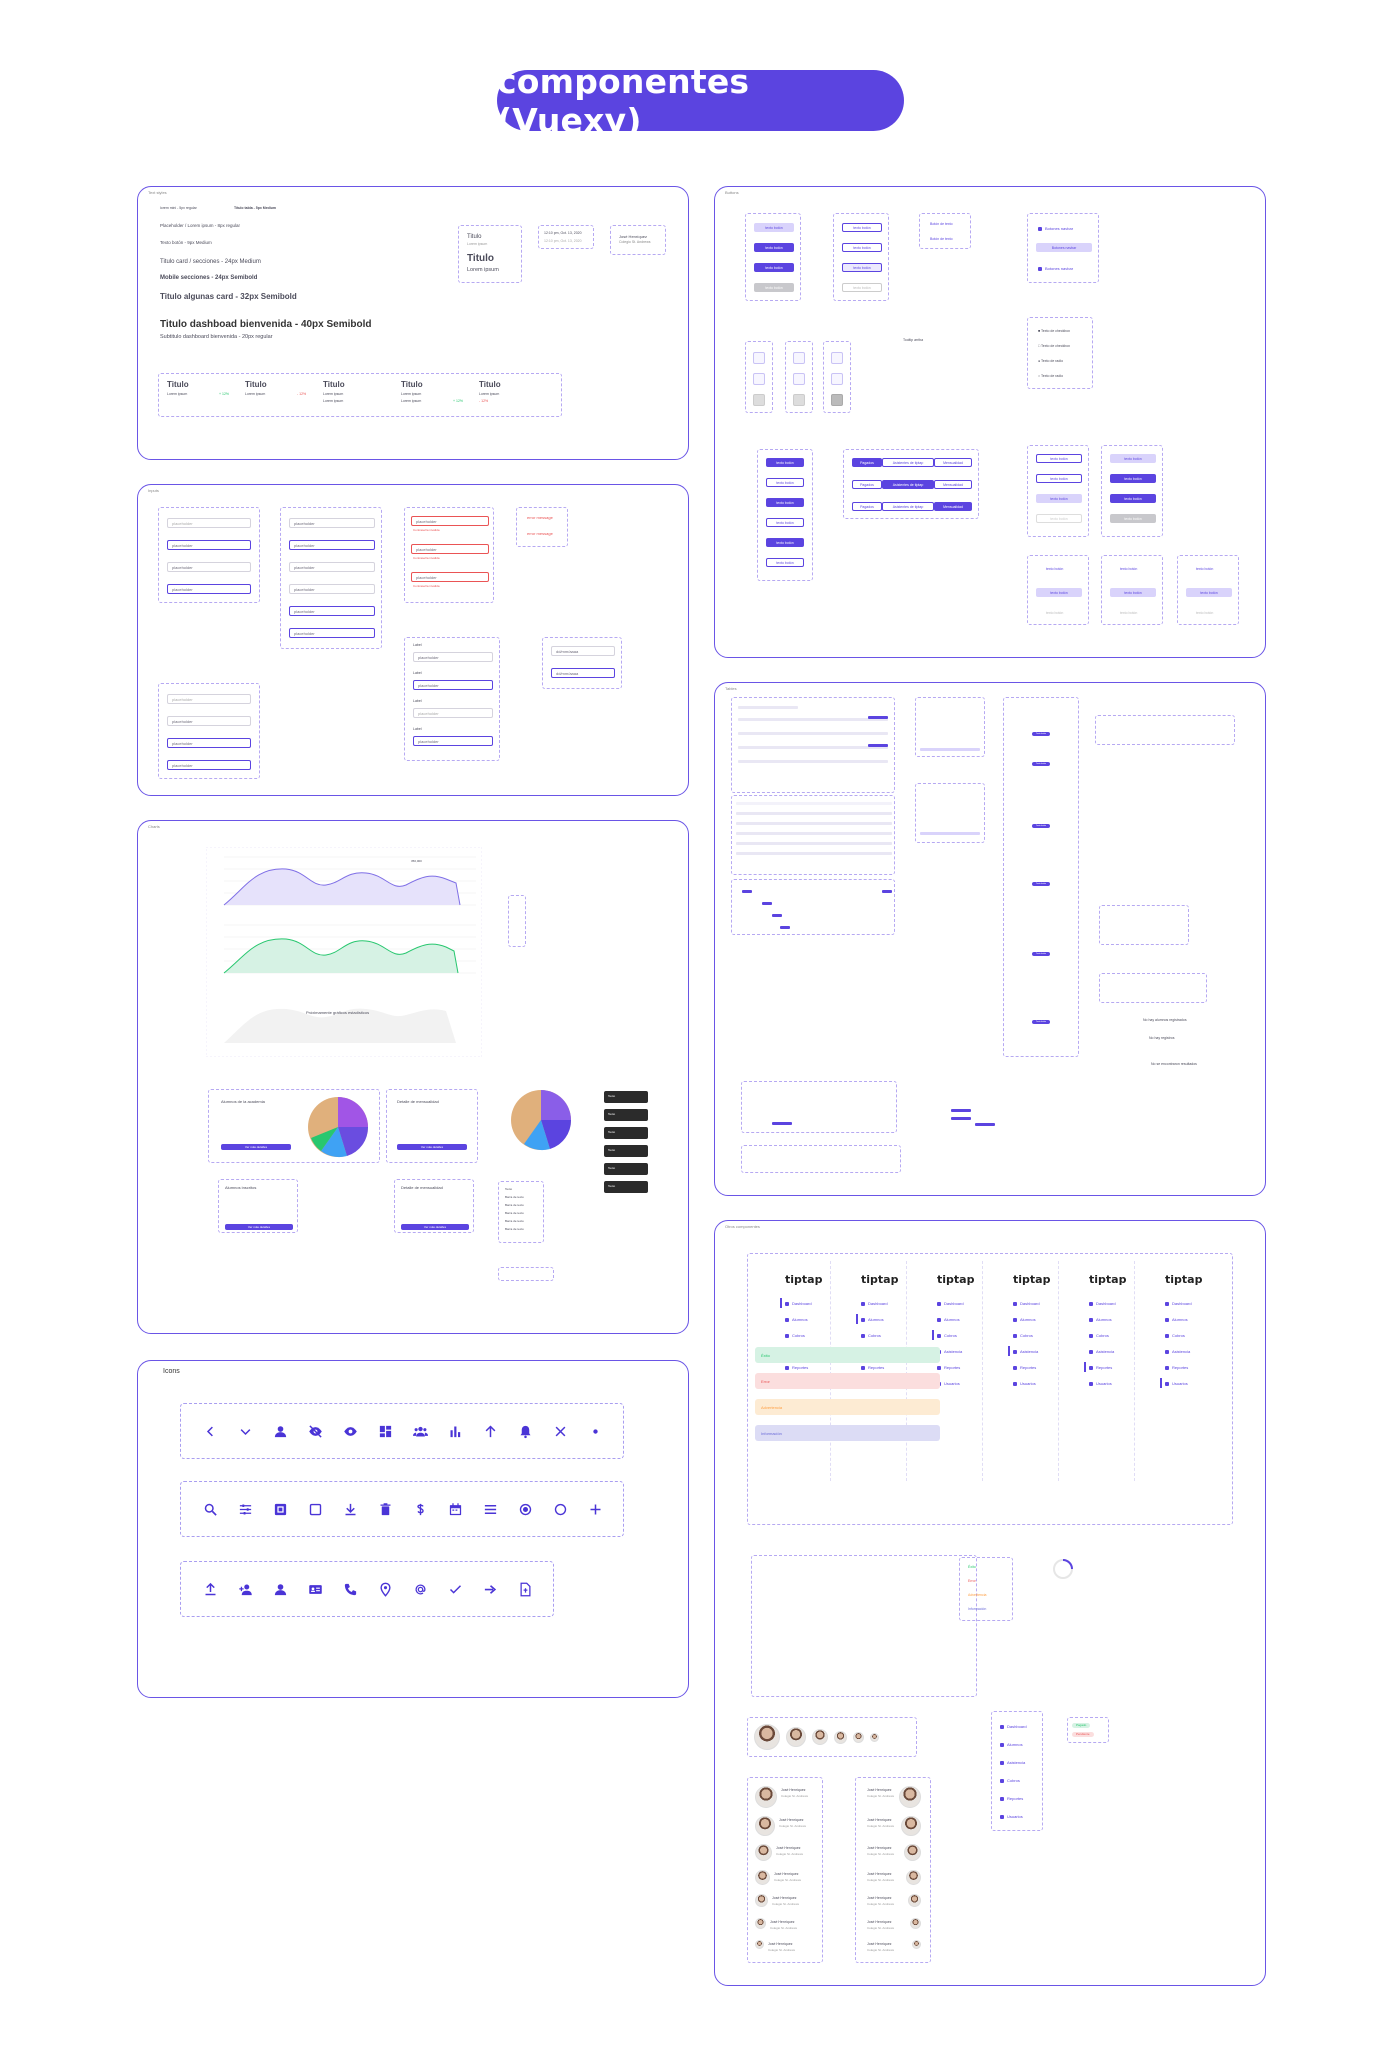  What do you see at coordinates (1133, 518) in the screenshot?
I see `icon-text-button-disabled: texto botón` at bounding box center [1133, 518].